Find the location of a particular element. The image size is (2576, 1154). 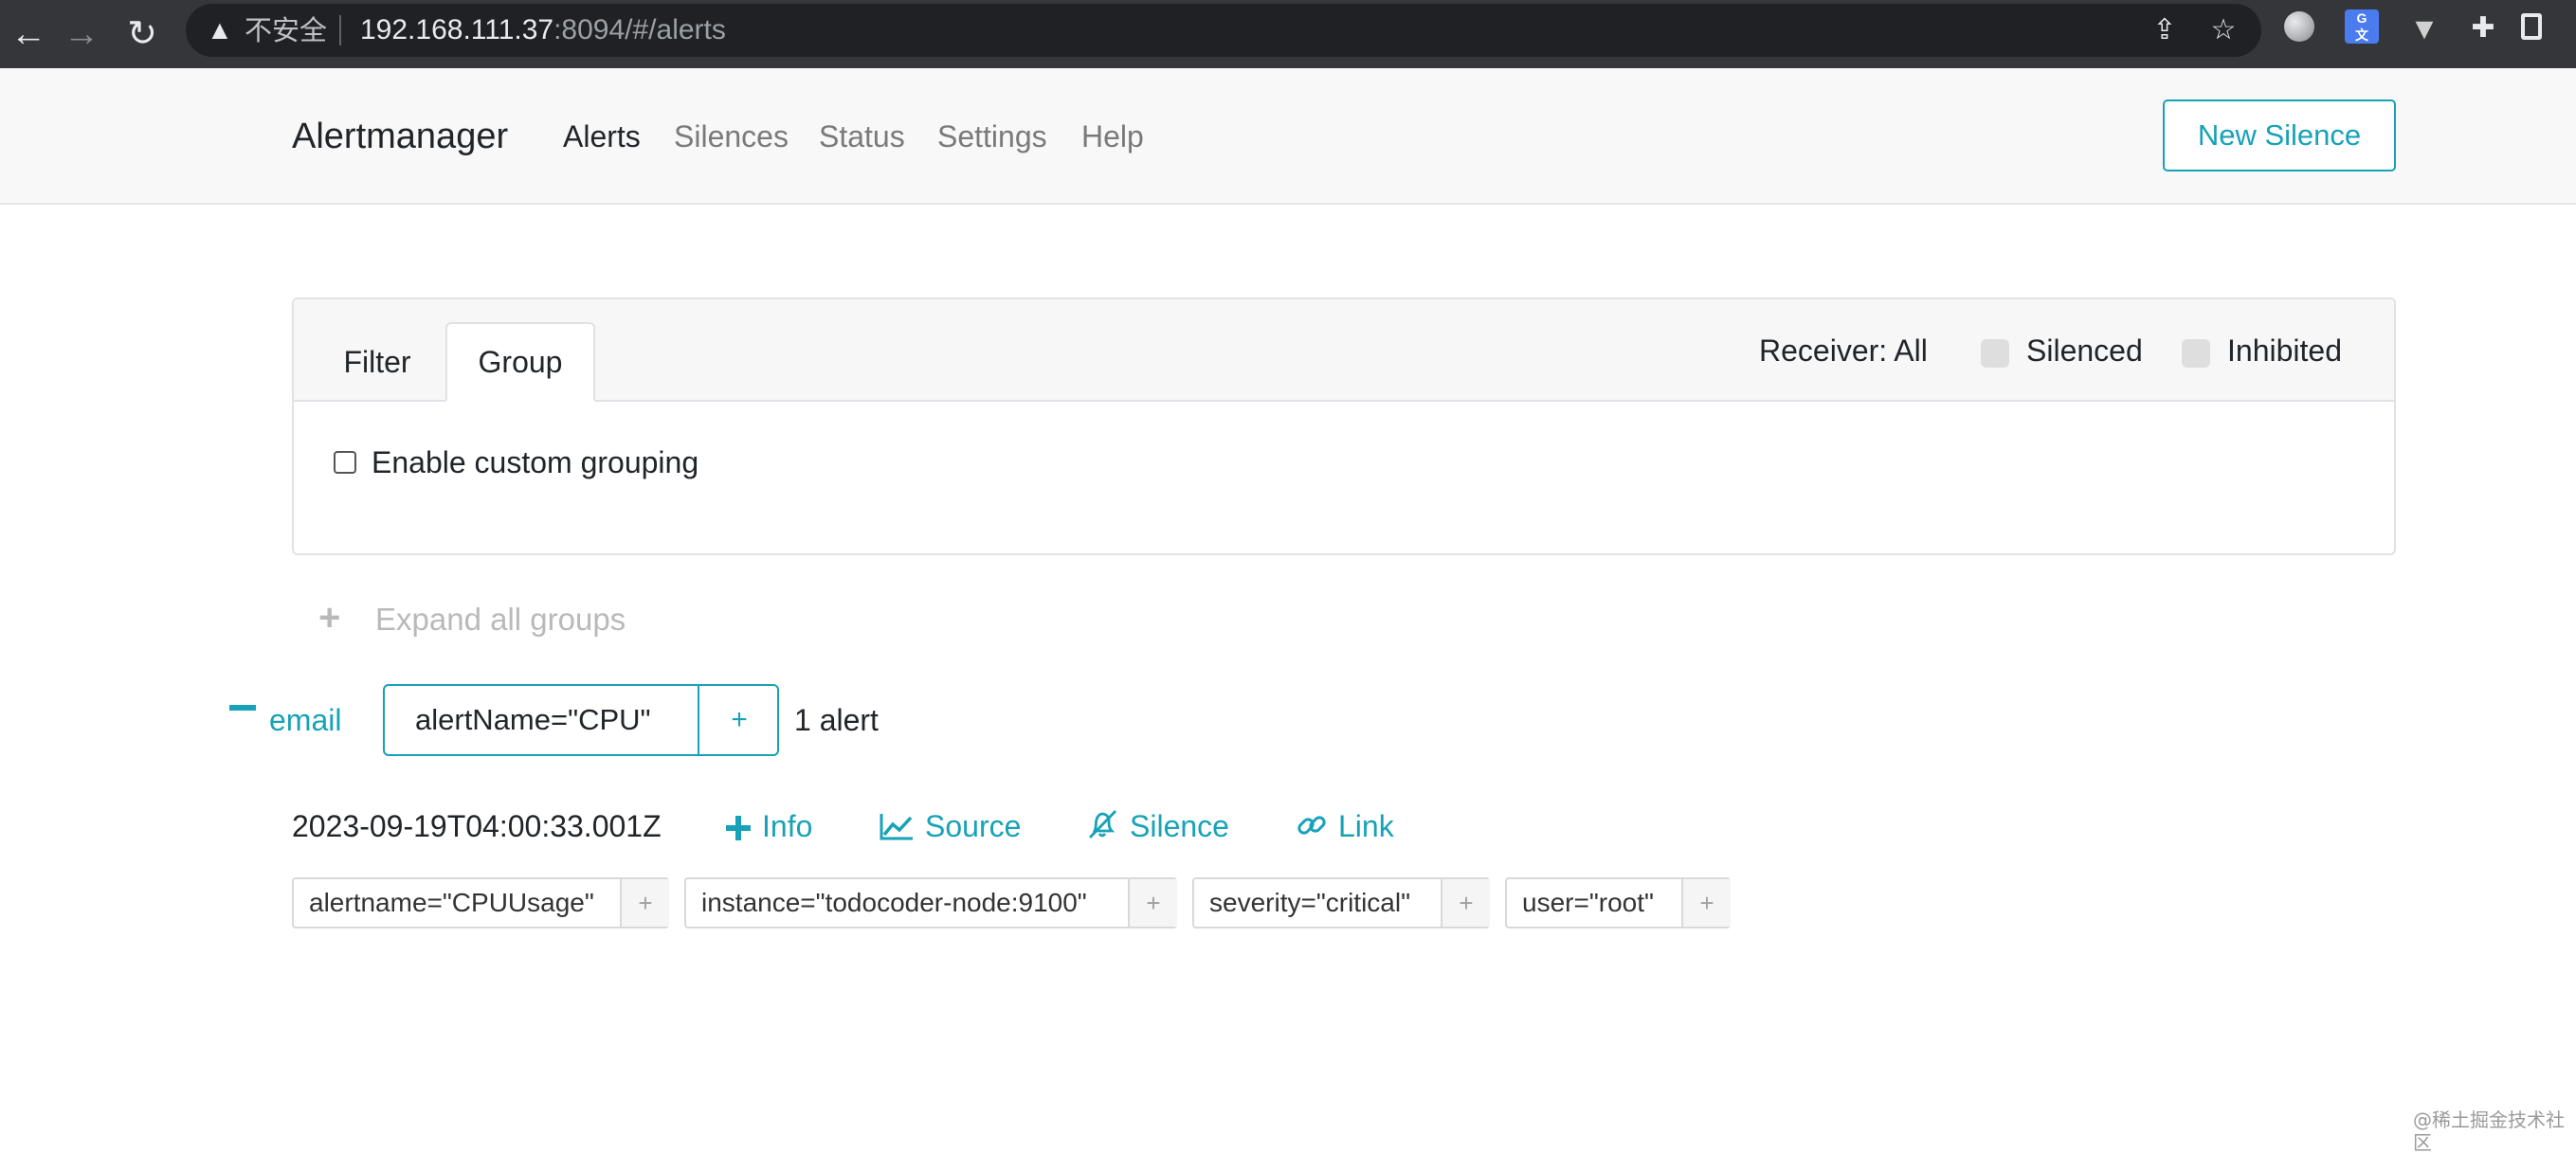

profile-globe-icon is located at coordinates (2299, 26).